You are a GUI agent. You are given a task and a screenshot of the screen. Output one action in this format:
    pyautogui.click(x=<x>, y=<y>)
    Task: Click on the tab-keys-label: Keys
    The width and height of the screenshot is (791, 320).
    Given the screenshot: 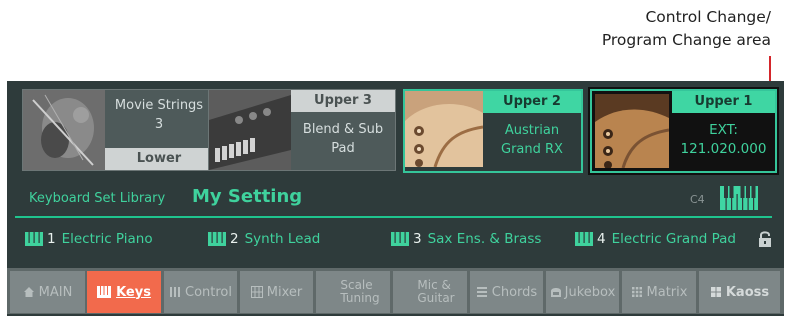 What is the action you would take?
    pyautogui.click(x=133, y=292)
    